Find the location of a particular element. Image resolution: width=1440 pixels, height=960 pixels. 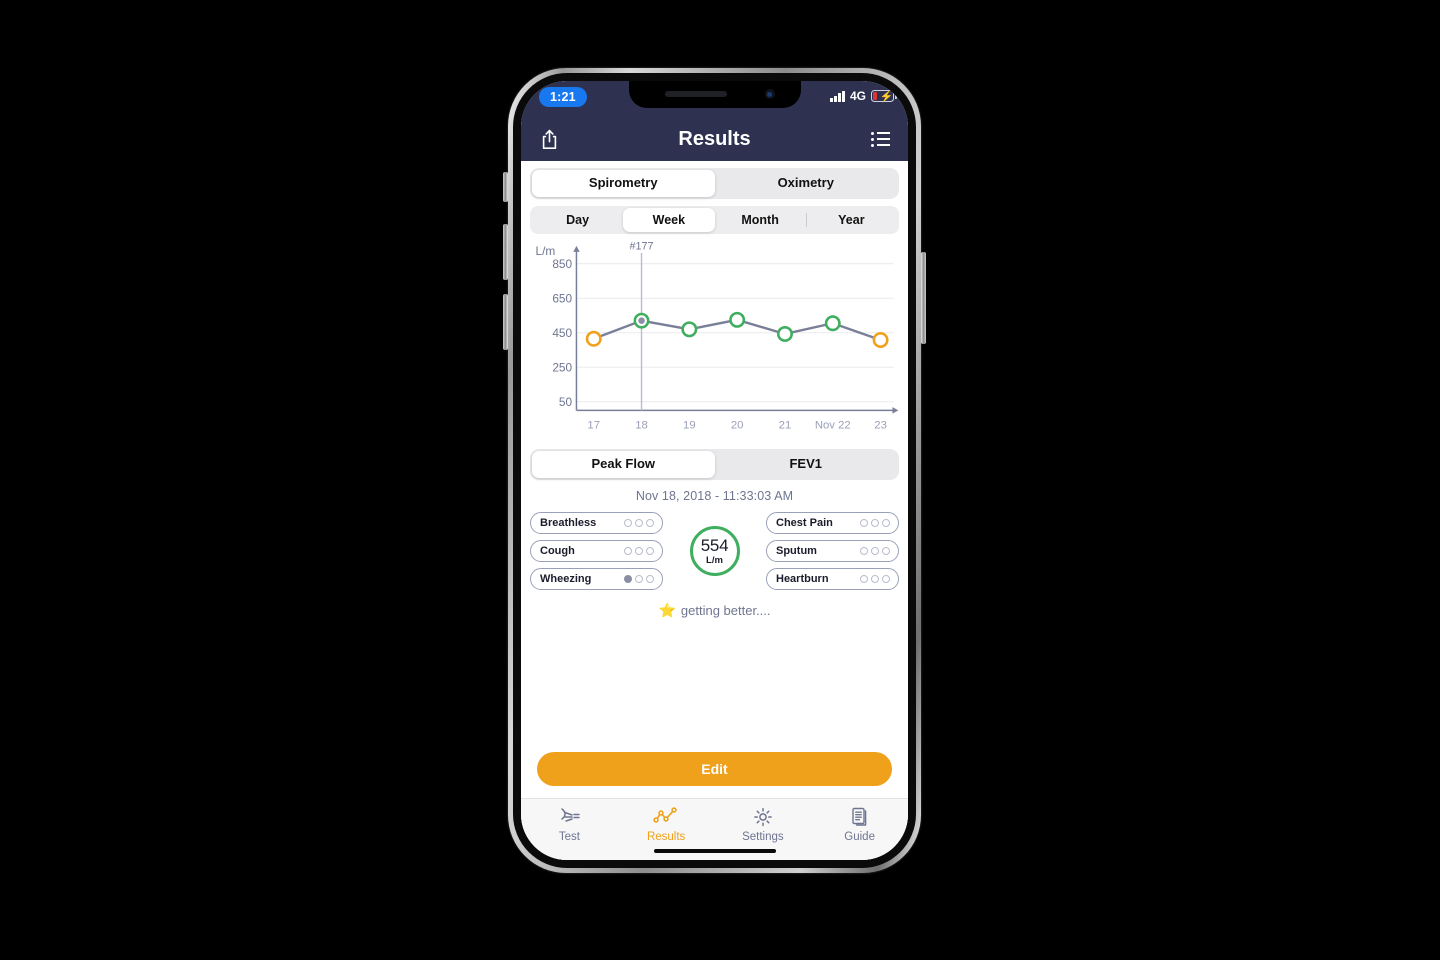

symptoms-right-column: Chest Pain Sputum Heartburn is located at coordinates (832, 551).